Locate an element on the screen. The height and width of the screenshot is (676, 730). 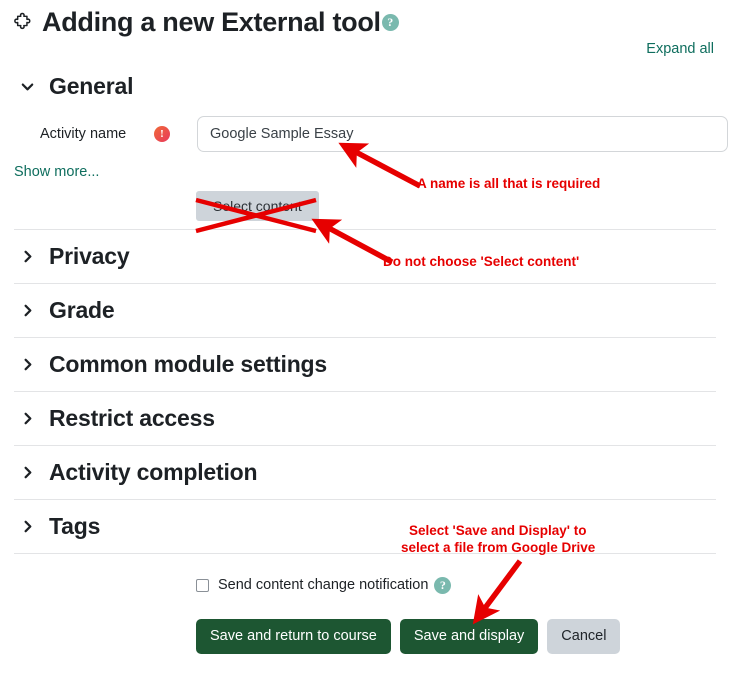
section-header-tags: Tags is located at coordinates (365, 526).